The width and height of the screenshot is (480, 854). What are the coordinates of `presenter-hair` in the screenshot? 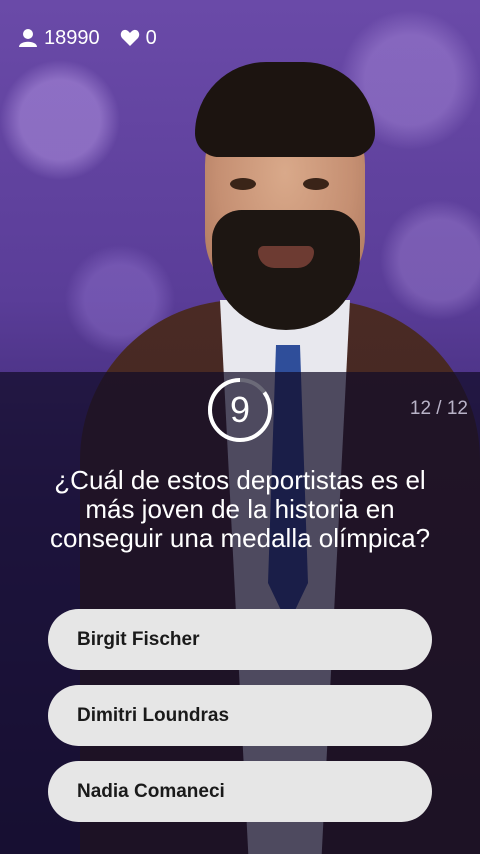 It's located at (285, 109).